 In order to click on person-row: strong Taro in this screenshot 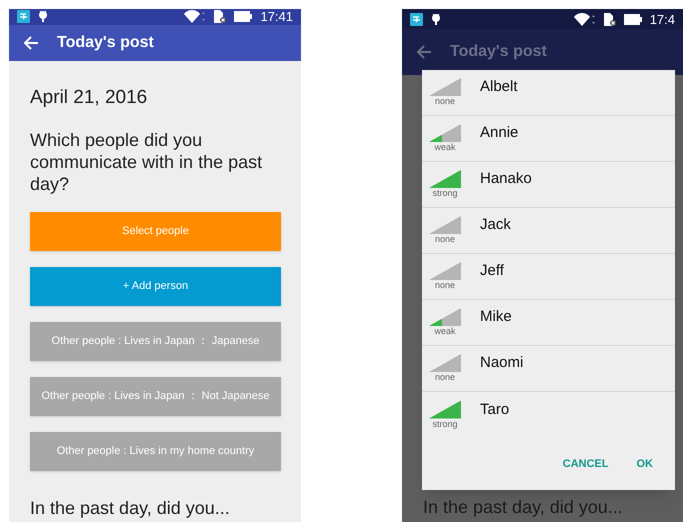, I will do `click(548, 415)`.